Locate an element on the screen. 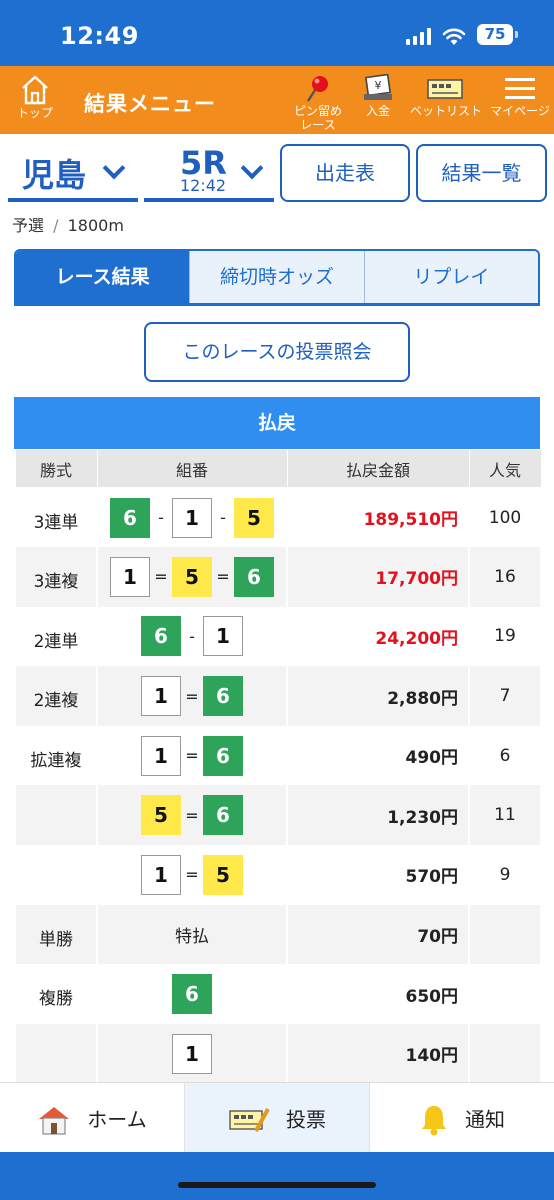 This screenshot has height=1200, width=554. header-popularity: 人気 is located at coordinates (505, 468).